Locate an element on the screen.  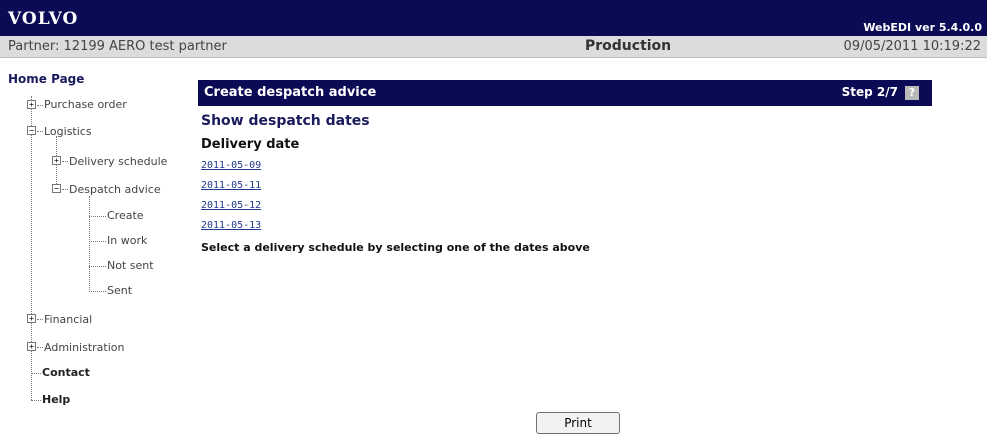
sidebar-item-help: Help is located at coordinates (56, 399).